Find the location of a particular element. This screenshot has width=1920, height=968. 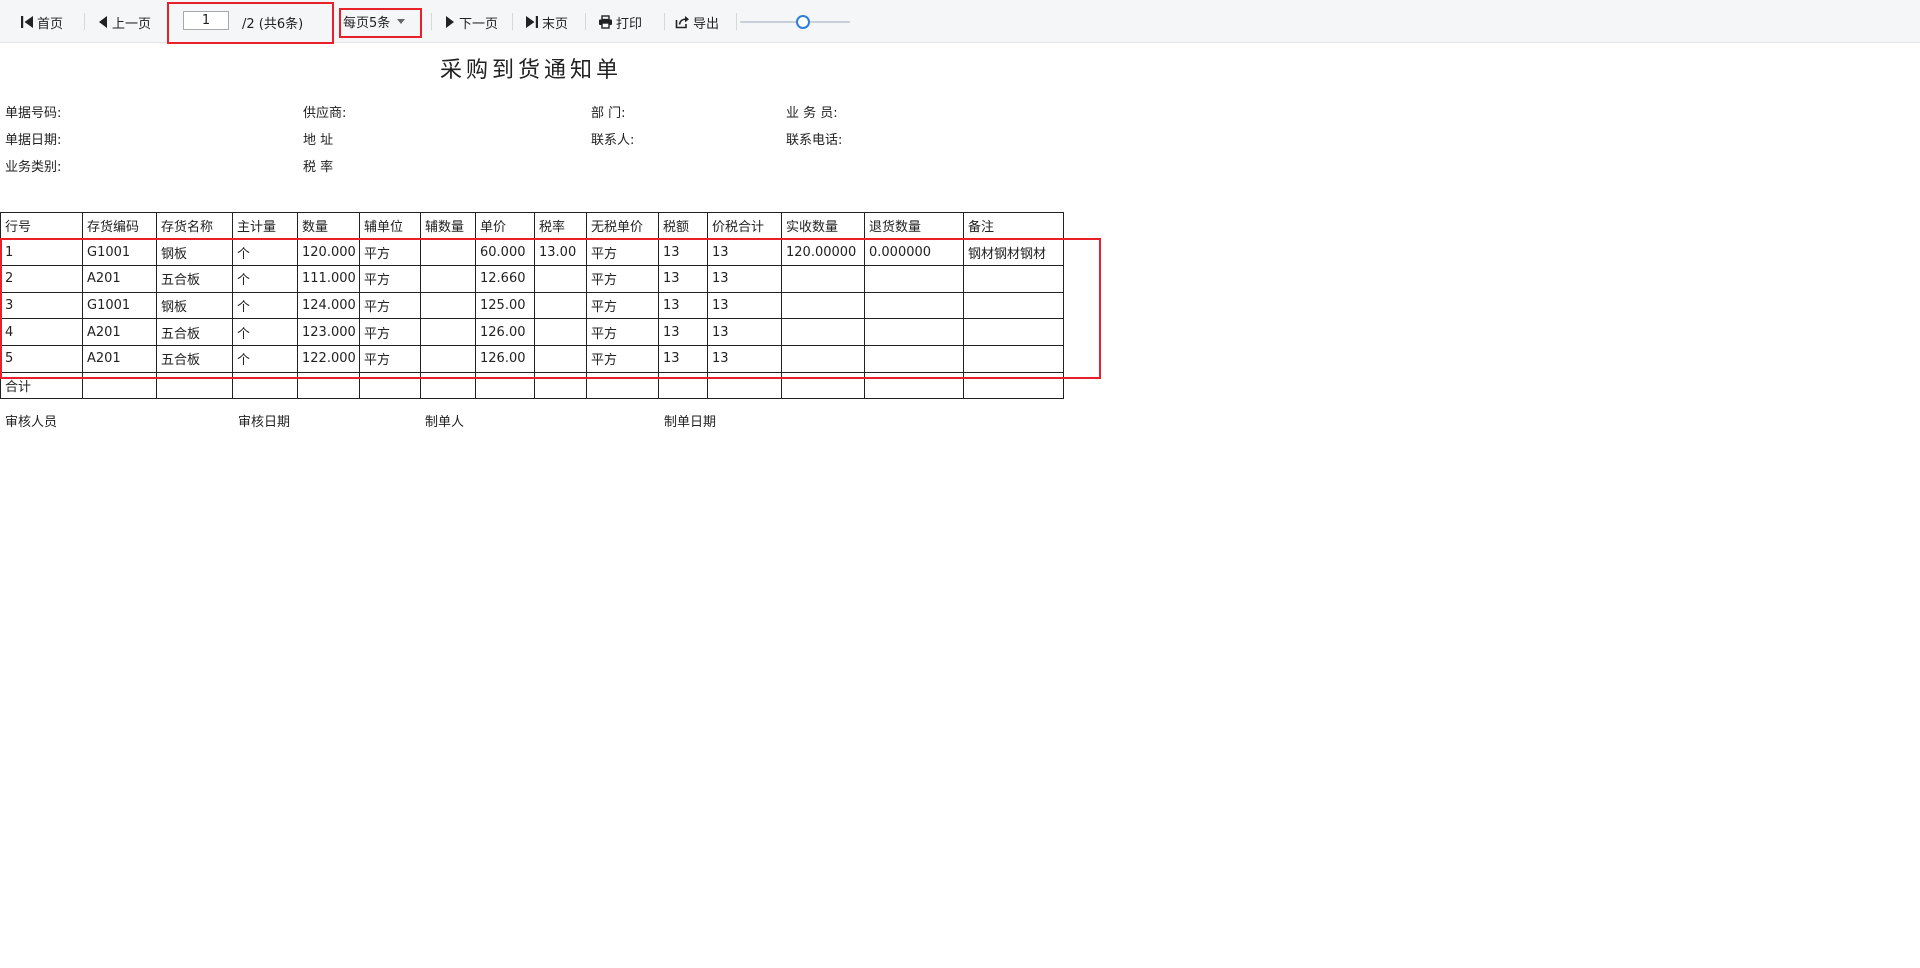

table-cell: 125.00 is located at coordinates (505, 305).